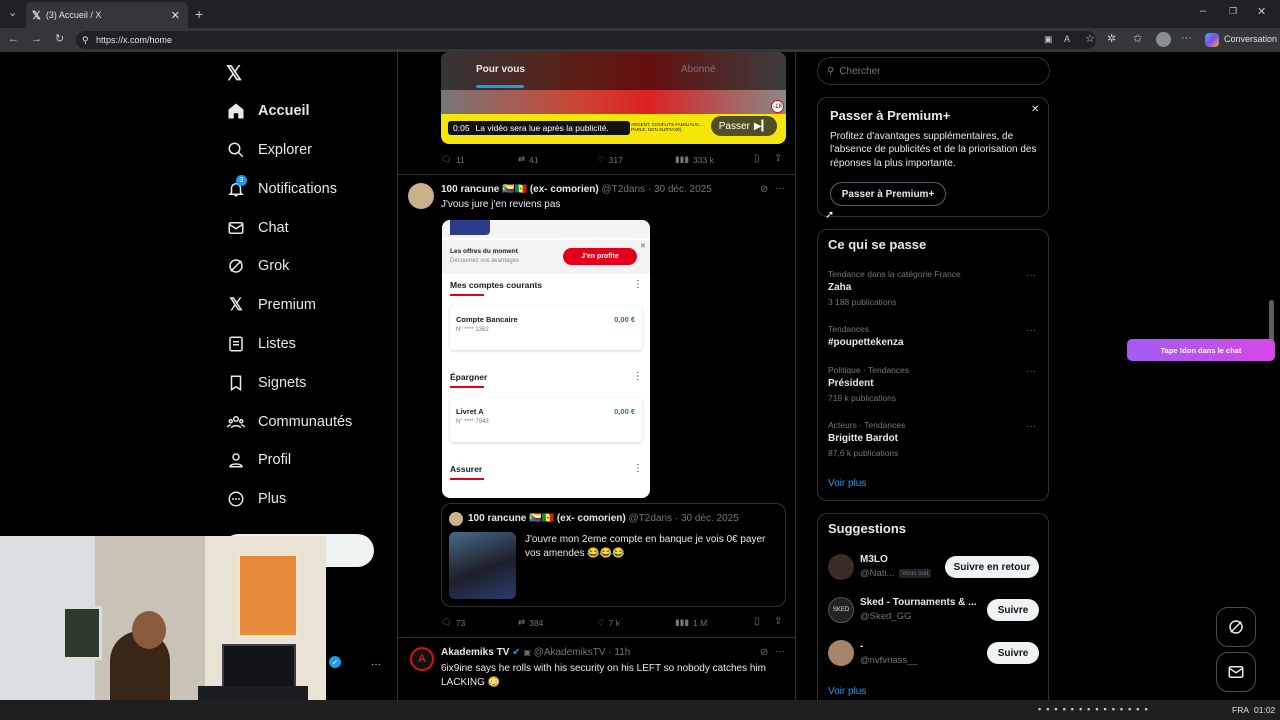 This screenshot has height=720, width=1280. Describe the element at coordinates (851, 383) in the screenshot. I see `trend-name: Président` at that location.